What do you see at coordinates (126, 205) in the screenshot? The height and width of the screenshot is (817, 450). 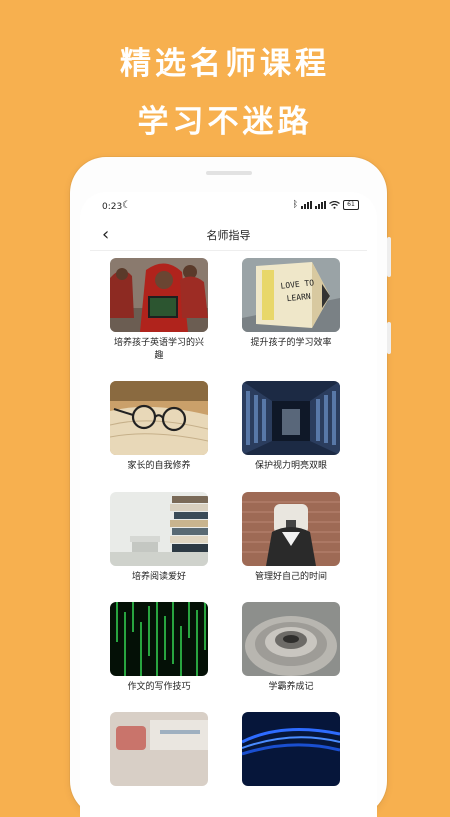 I see `do-not-disturb-icon: ☾` at bounding box center [126, 205].